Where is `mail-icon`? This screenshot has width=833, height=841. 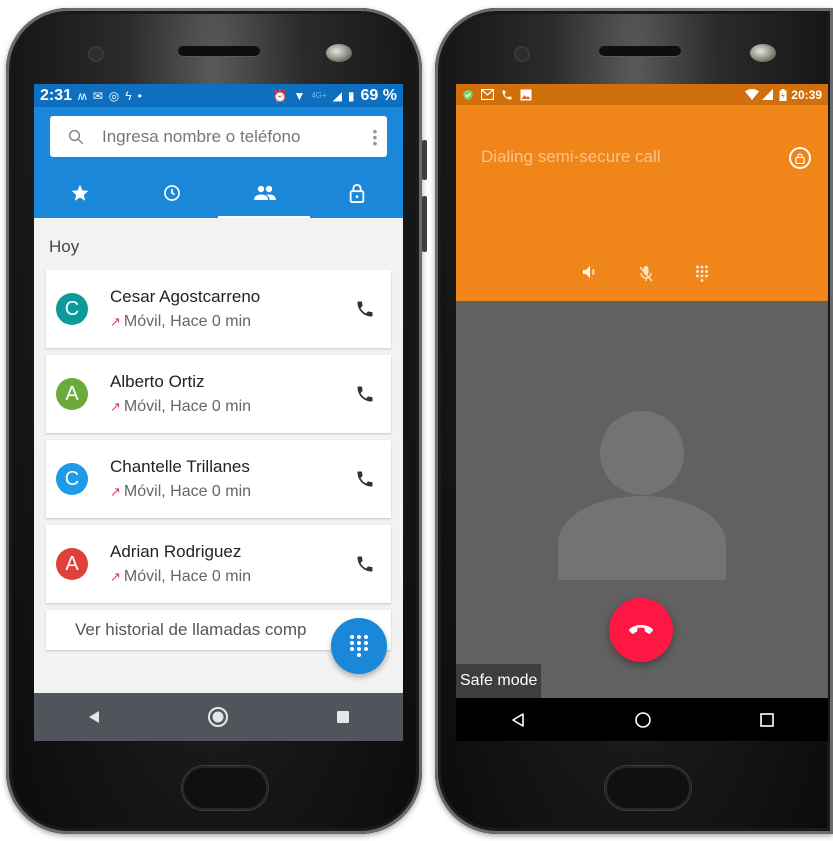 mail-icon is located at coordinates (487, 94).